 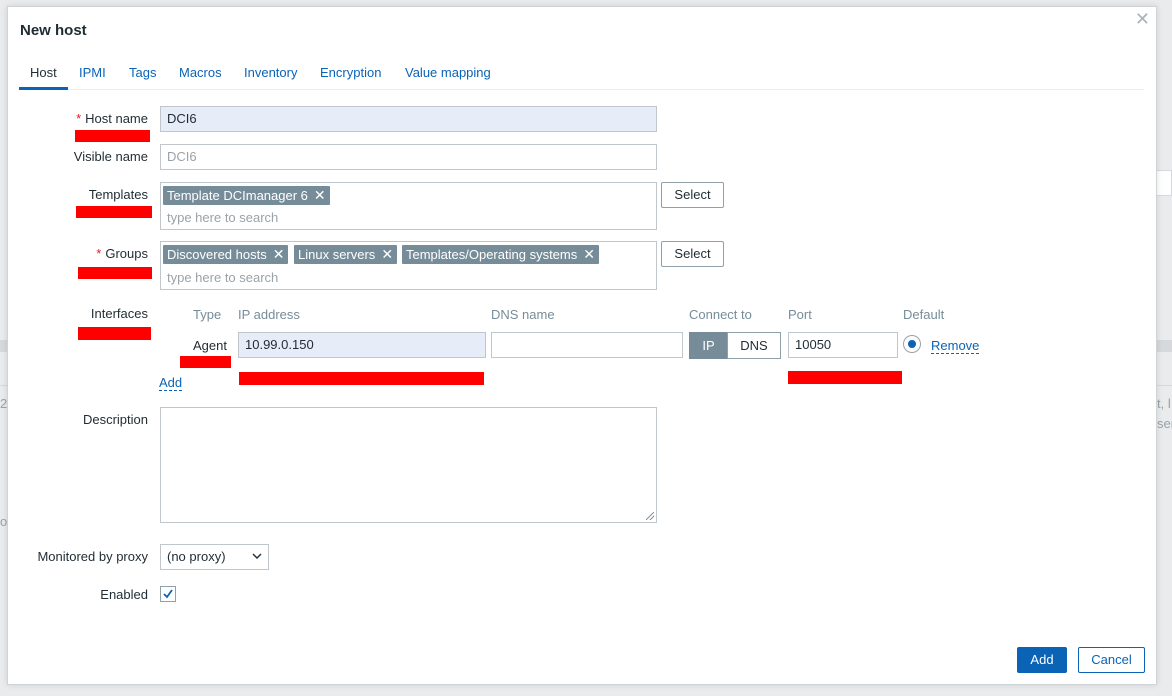 What do you see at coordinates (118, 194) in the screenshot?
I see `templates-label: Templates` at bounding box center [118, 194].